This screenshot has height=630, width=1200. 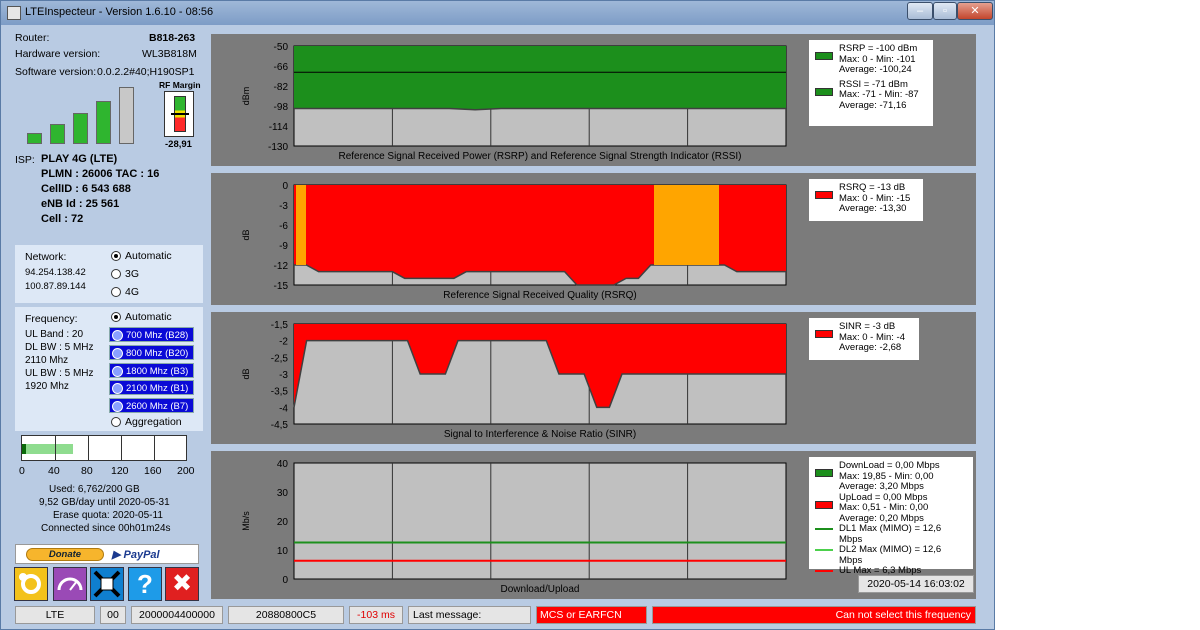 I want to click on donate-button: Donate ▶ PayPal, so click(x=107, y=554).